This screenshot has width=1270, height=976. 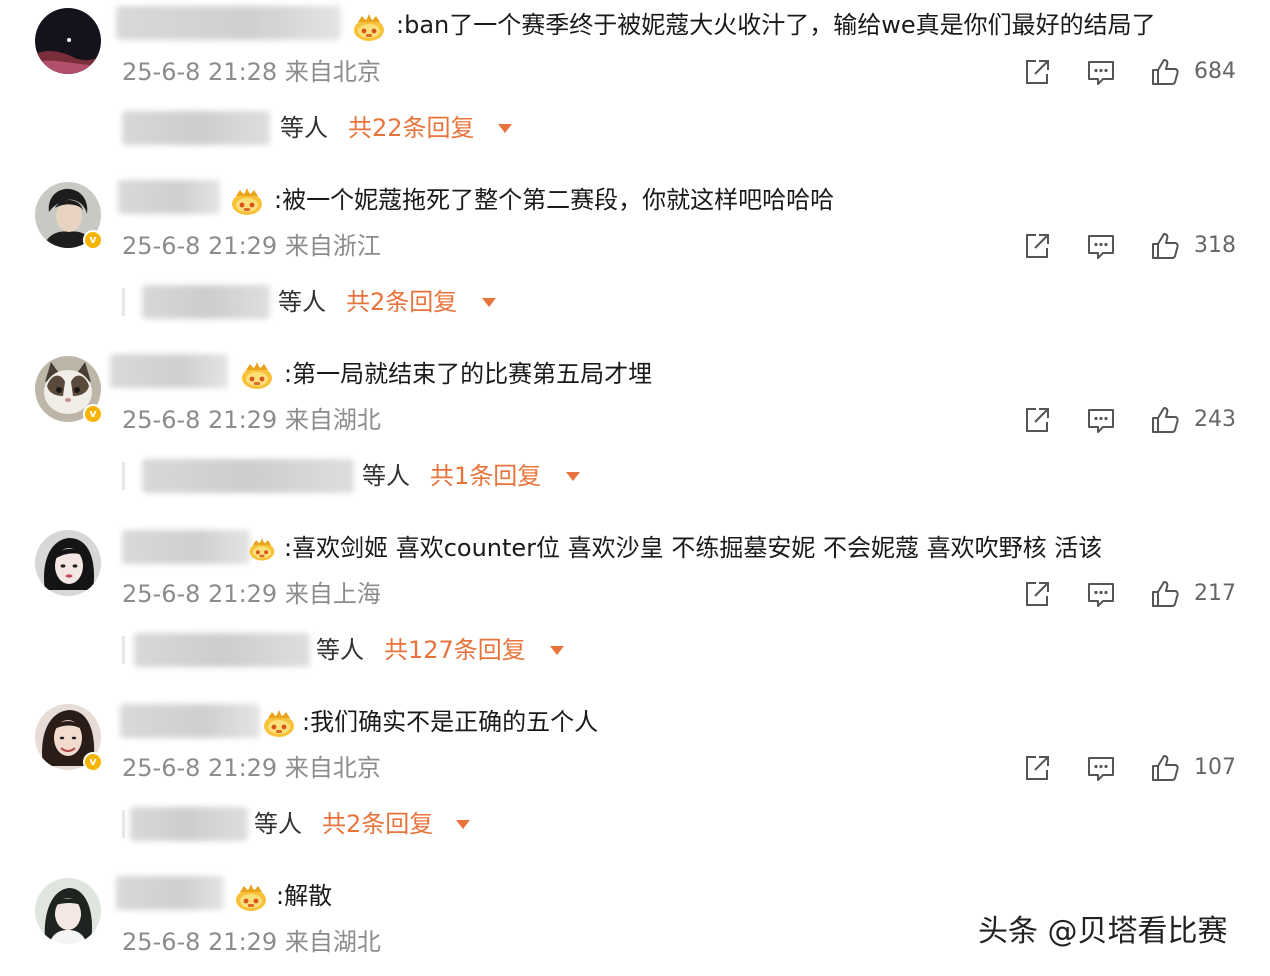 I want to click on comment-time: 25-6-8 21:28, so click(x=200, y=72).